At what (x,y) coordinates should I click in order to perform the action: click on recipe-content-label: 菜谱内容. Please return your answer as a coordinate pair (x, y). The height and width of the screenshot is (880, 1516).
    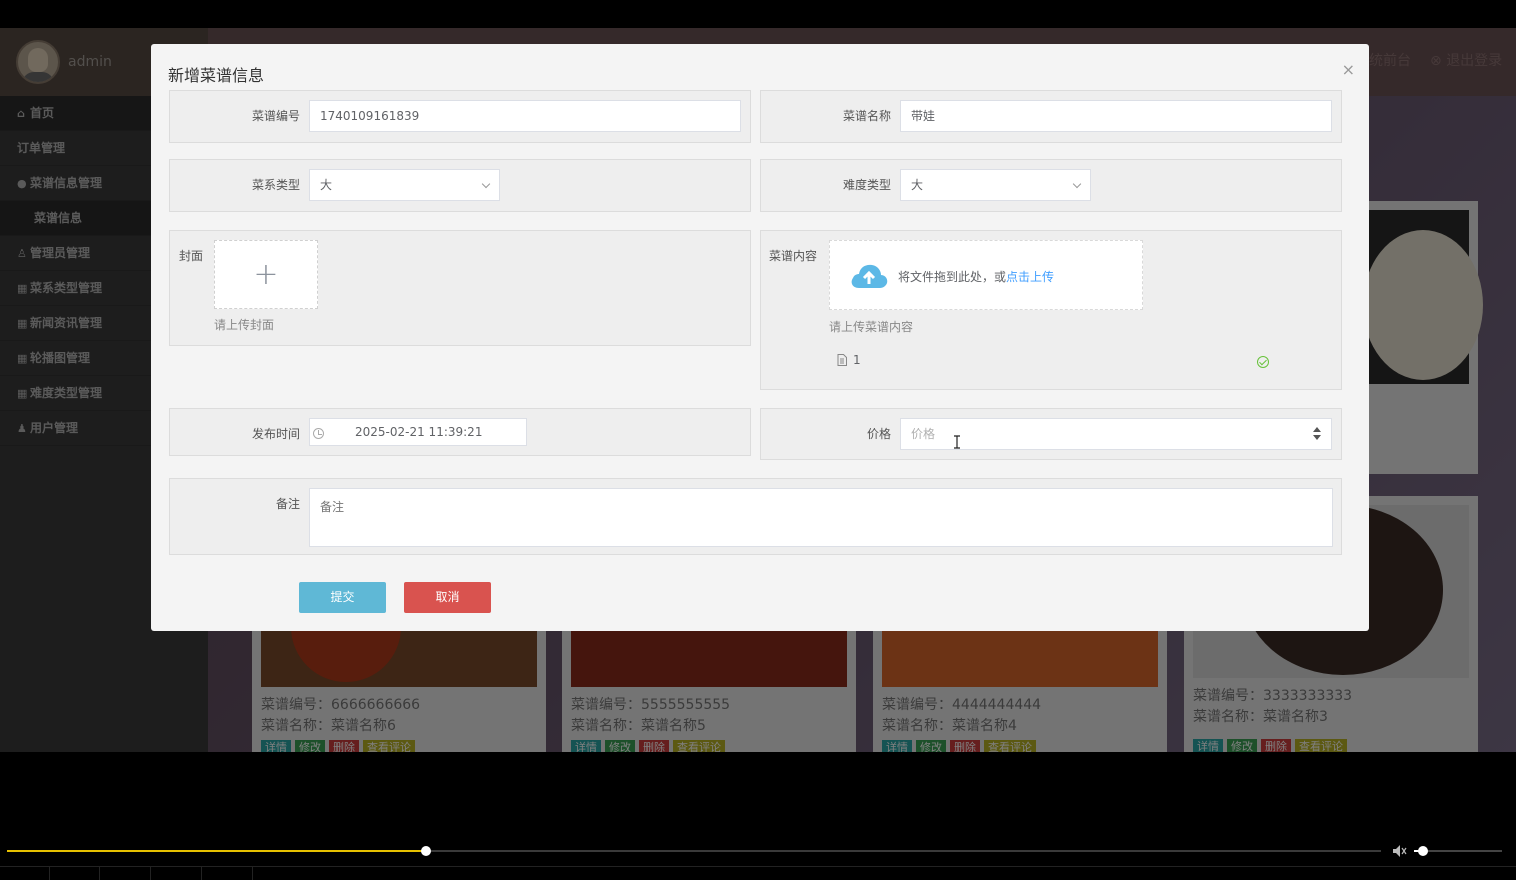
    Looking at the image, I should click on (793, 256).